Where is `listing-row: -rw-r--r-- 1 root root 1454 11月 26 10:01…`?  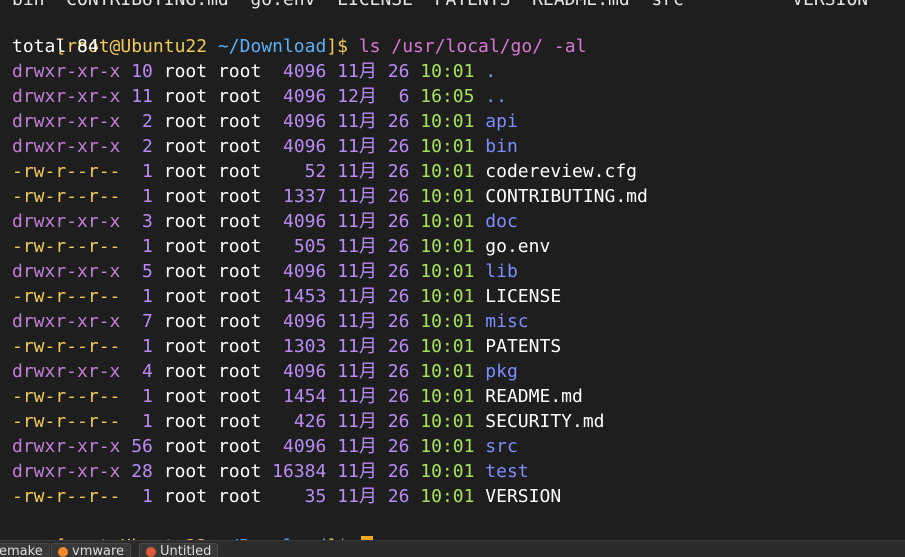
listing-row: -rw-r--r-- 1 root root 1454 11月 26 10:01… is located at coordinates (297, 396).